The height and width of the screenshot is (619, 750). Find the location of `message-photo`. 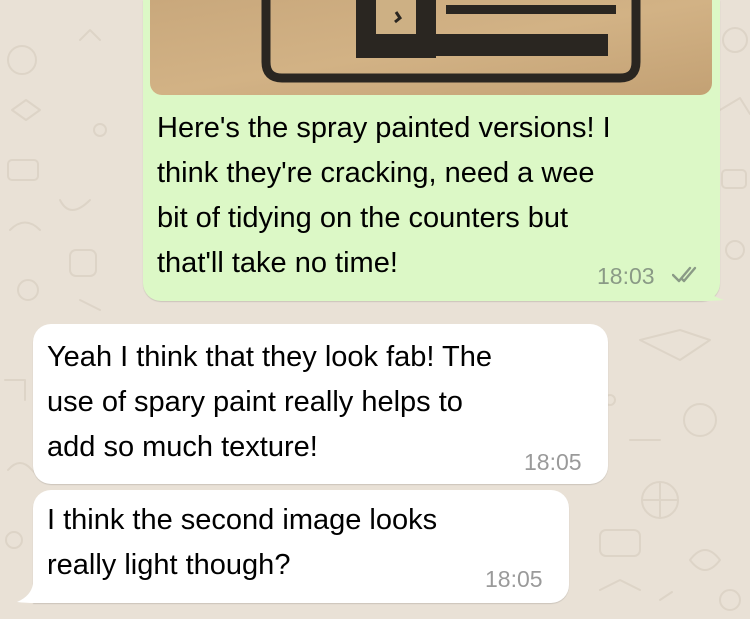

message-photo is located at coordinates (431, 47).